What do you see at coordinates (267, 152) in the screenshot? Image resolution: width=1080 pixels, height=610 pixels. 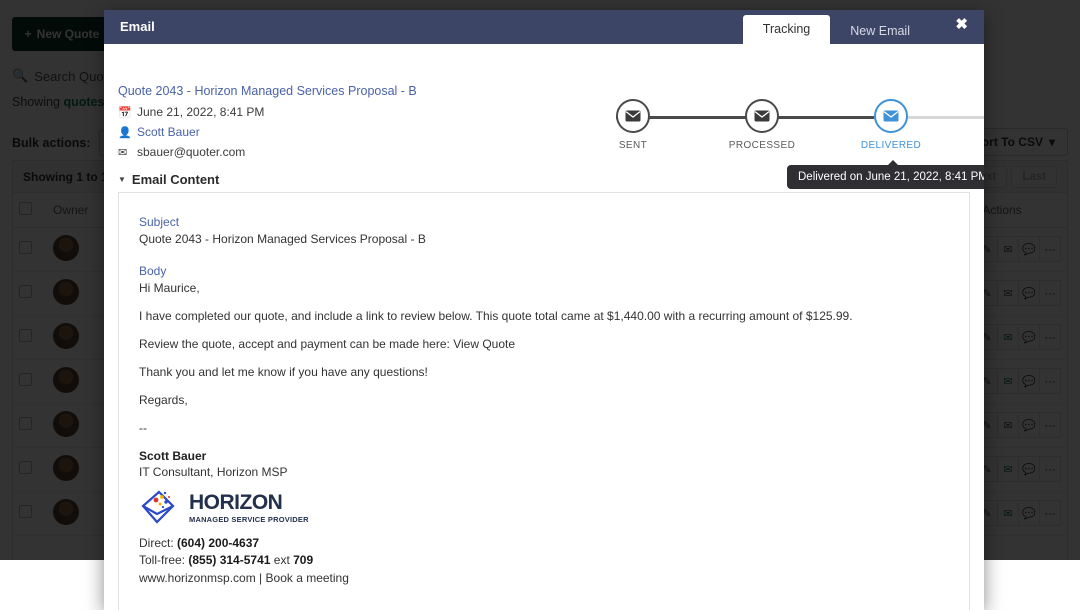 I see `meta-email: ✉ sbauer@quoter.com` at bounding box center [267, 152].